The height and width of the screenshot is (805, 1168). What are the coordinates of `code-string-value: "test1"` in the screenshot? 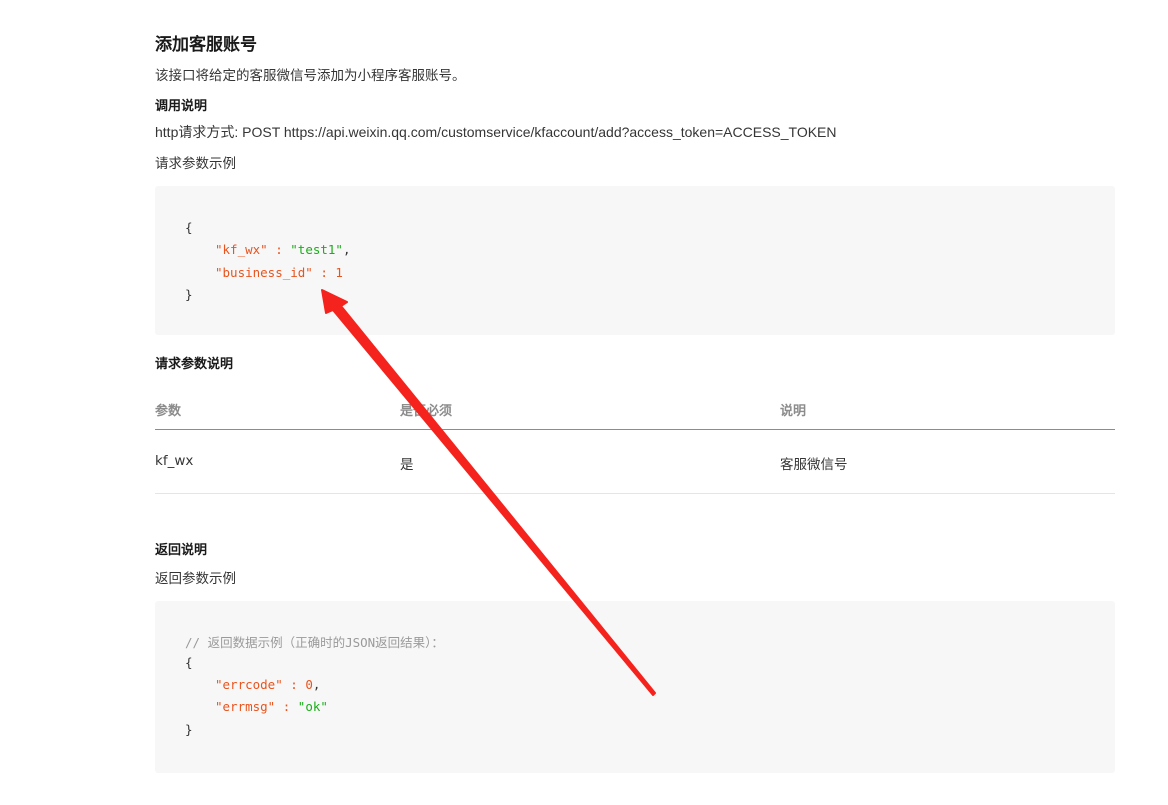 It's located at (316, 249).